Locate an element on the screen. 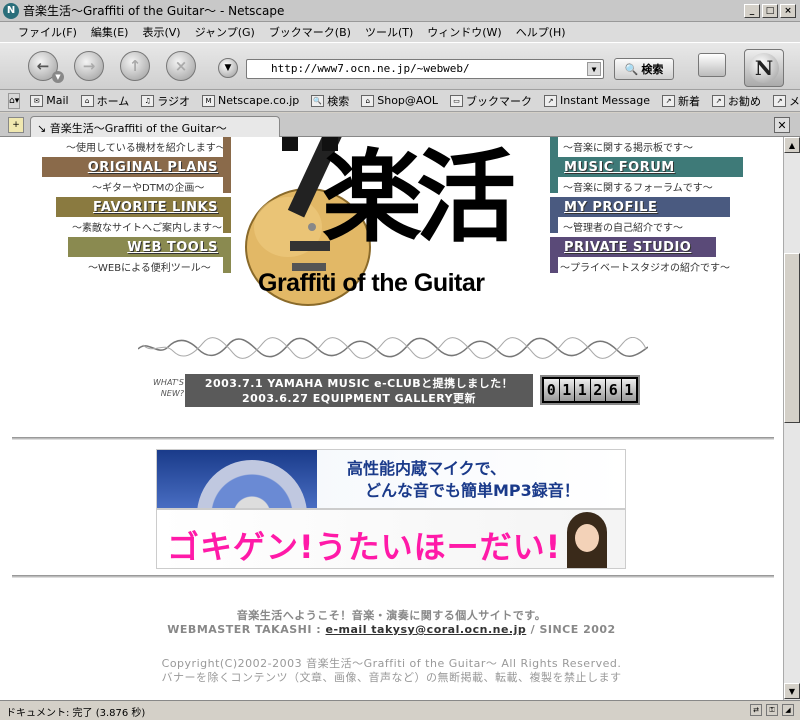 The image size is (800, 720). nav-web-tools: WEB TOOLS is located at coordinates (146, 247).